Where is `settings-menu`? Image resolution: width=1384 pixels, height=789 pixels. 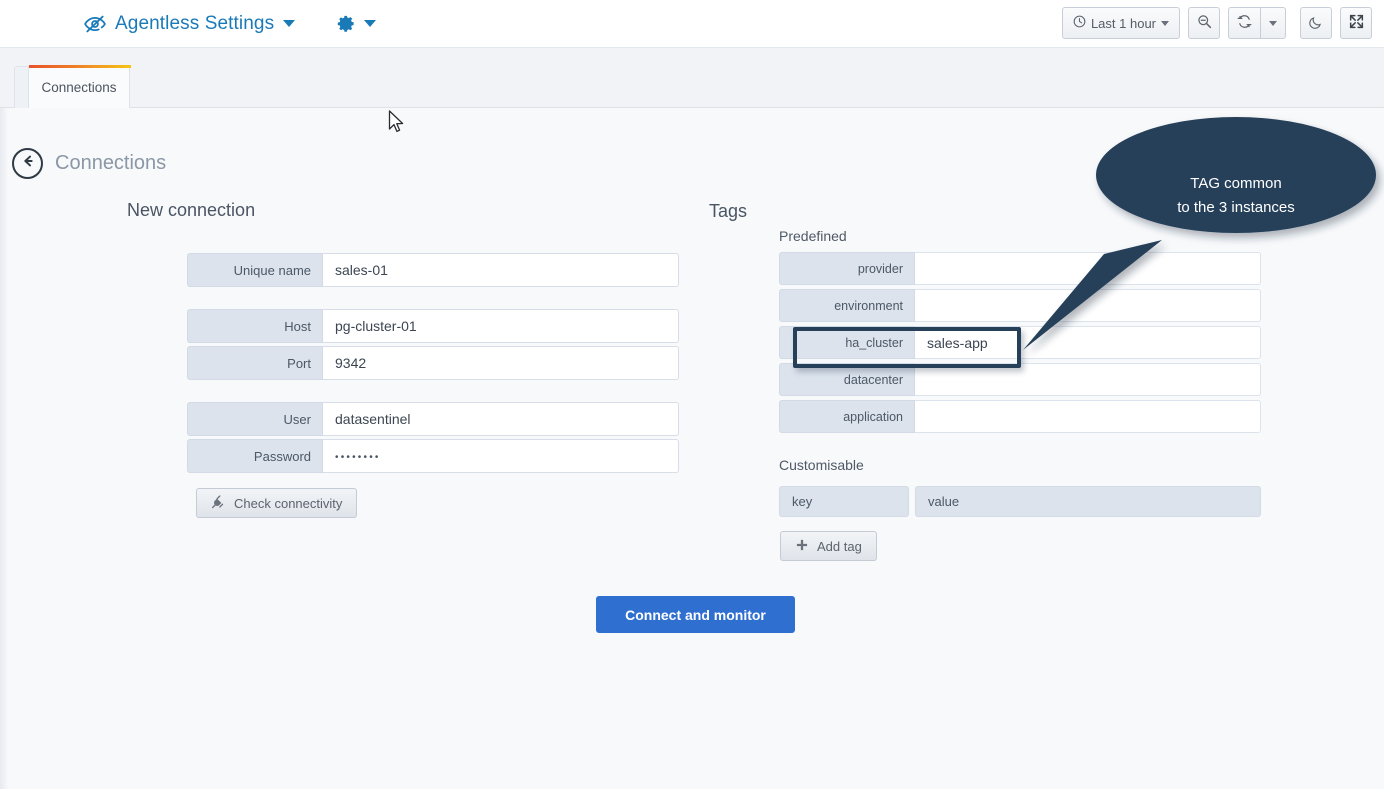 settings-menu is located at coordinates (357, 23).